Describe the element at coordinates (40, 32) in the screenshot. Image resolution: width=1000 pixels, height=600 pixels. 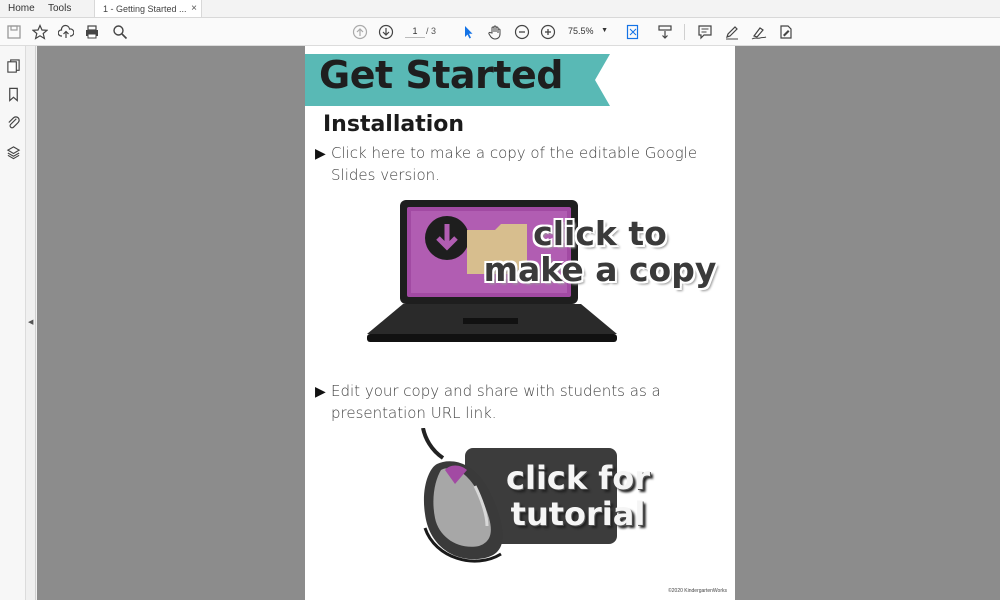
I see `star-icon` at that location.